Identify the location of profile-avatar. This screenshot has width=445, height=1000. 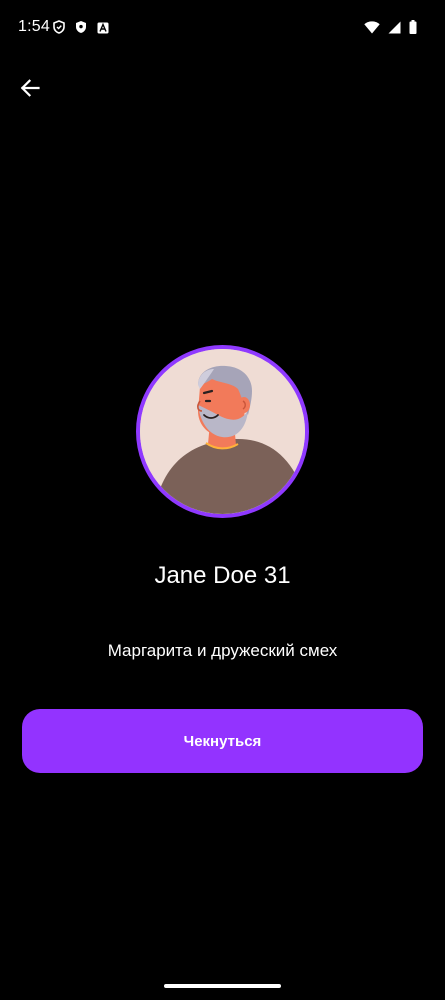
(222, 431).